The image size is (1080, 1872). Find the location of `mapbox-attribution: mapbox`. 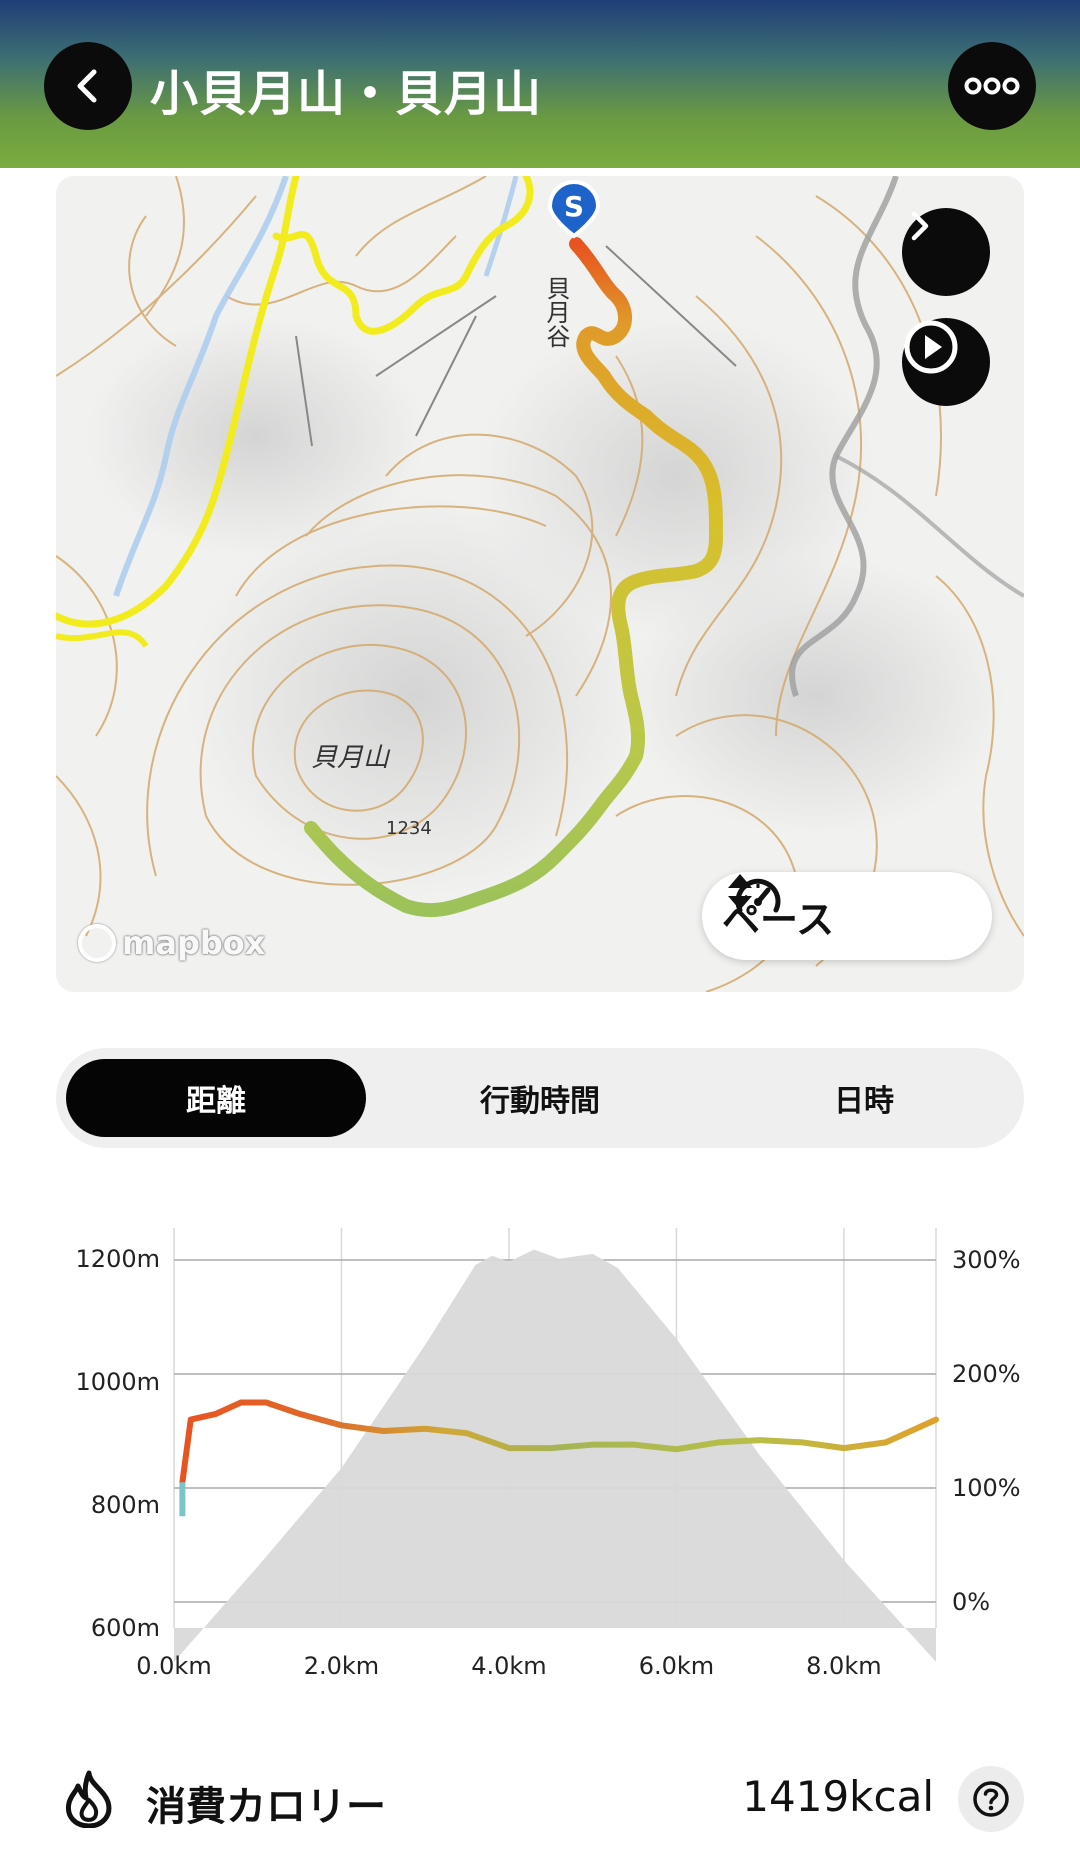

mapbox-attribution: mapbox is located at coordinates (171, 943).